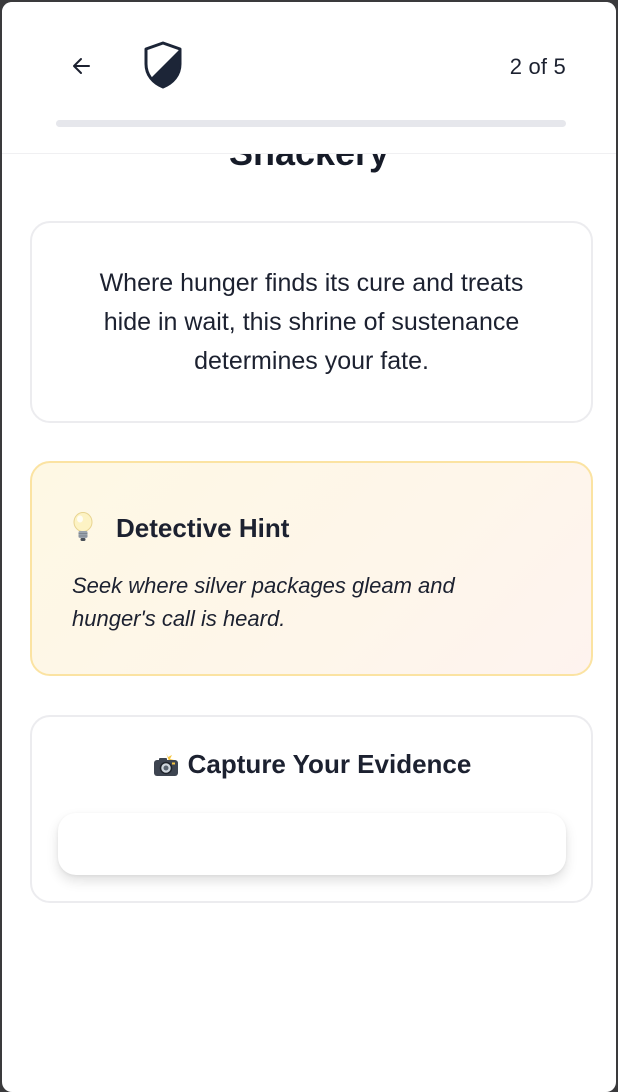 The height and width of the screenshot is (1092, 618). I want to click on step-counter: 2 of 5, so click(537, 66).